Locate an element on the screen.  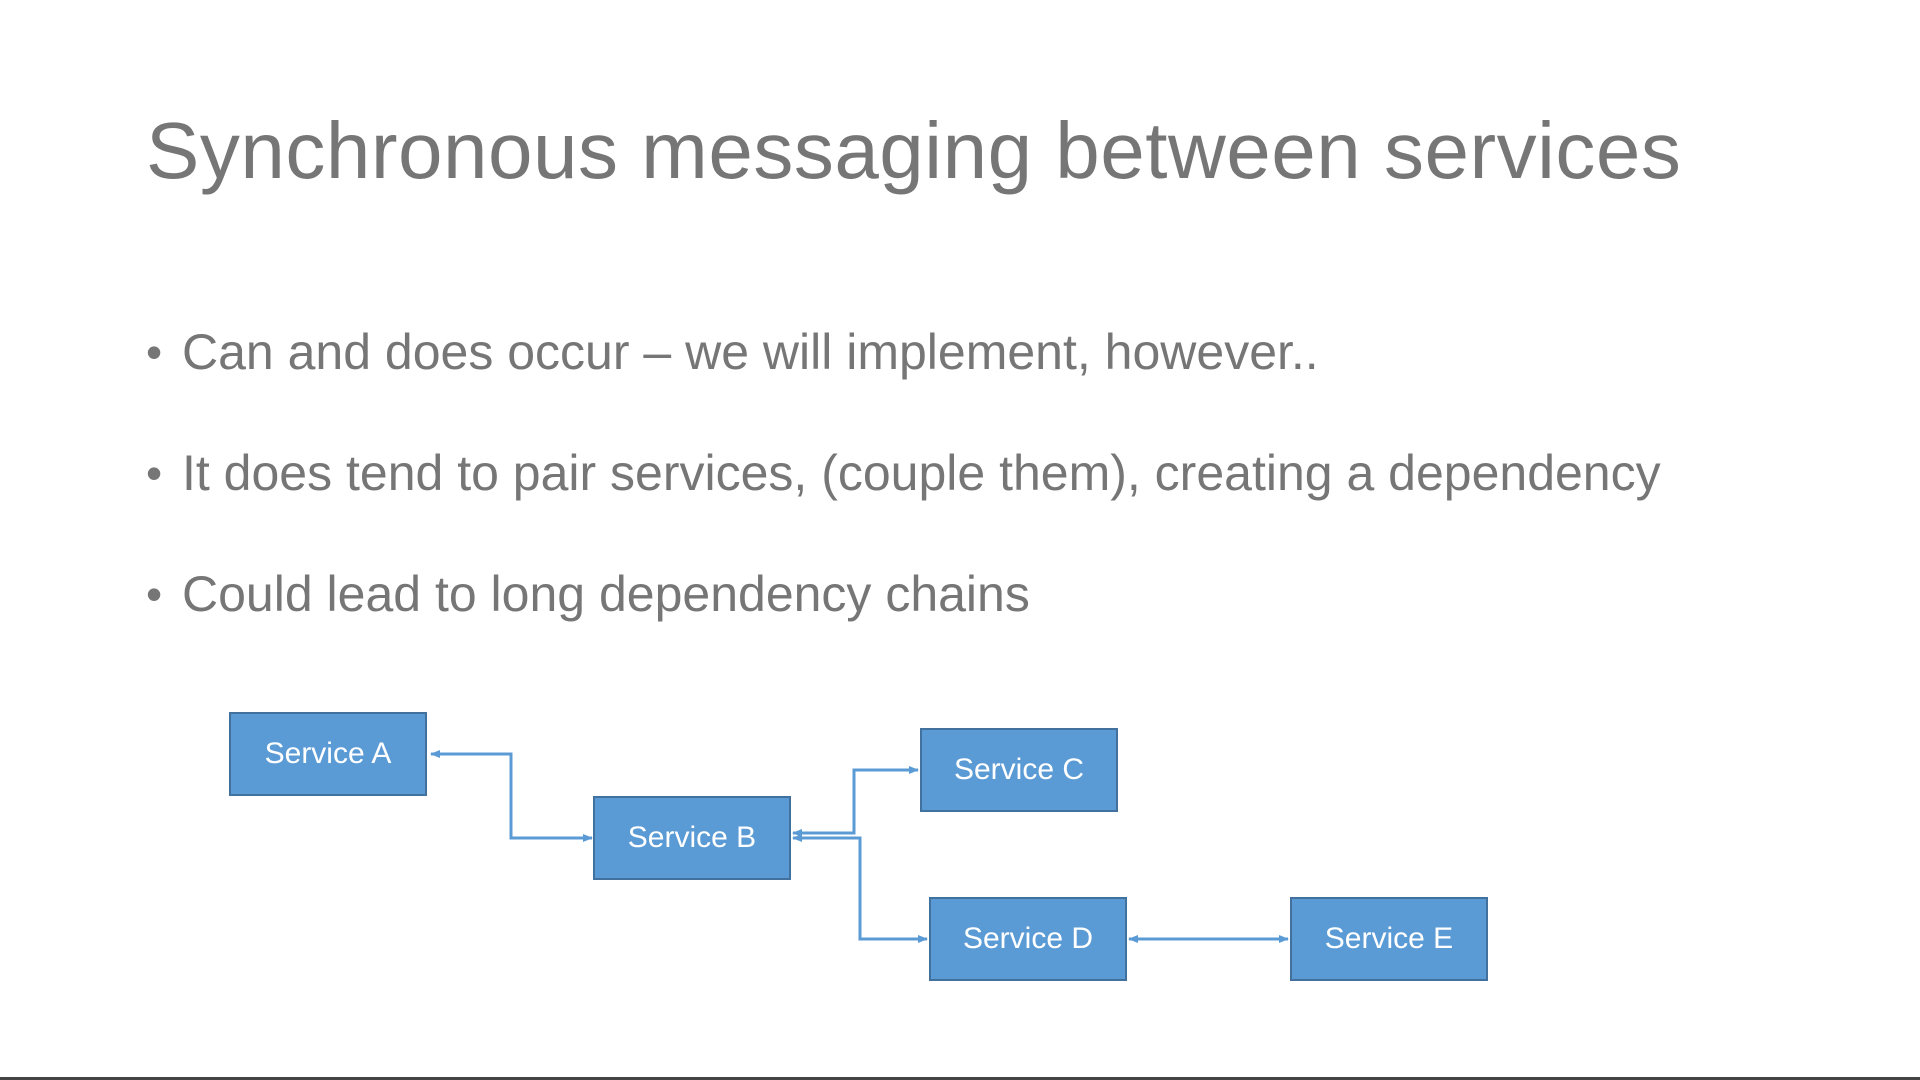
service-c-label: Service C is located at coordinates (1019, 769).